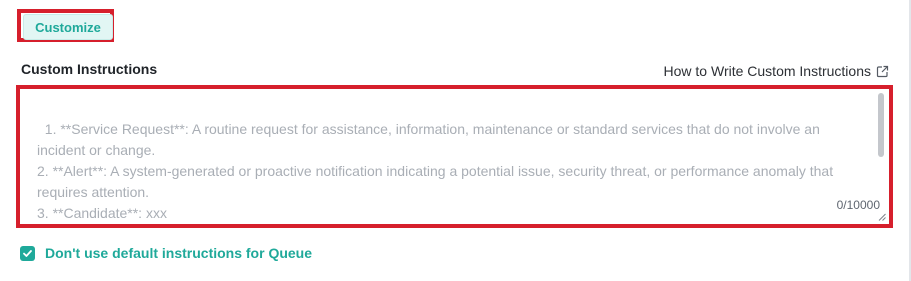  I want to click on queue-option-label: Don't use default instructions for Queue, so click(179, 253).